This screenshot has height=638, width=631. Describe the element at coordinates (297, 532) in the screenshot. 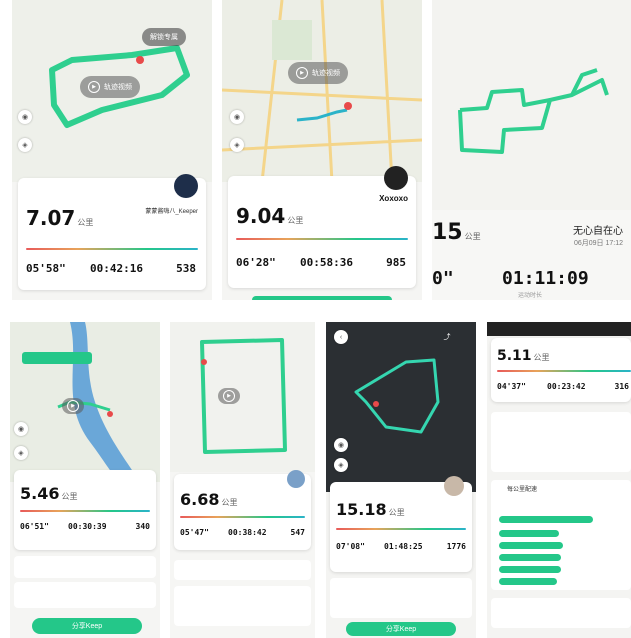

I see `calories: 547` at that location.